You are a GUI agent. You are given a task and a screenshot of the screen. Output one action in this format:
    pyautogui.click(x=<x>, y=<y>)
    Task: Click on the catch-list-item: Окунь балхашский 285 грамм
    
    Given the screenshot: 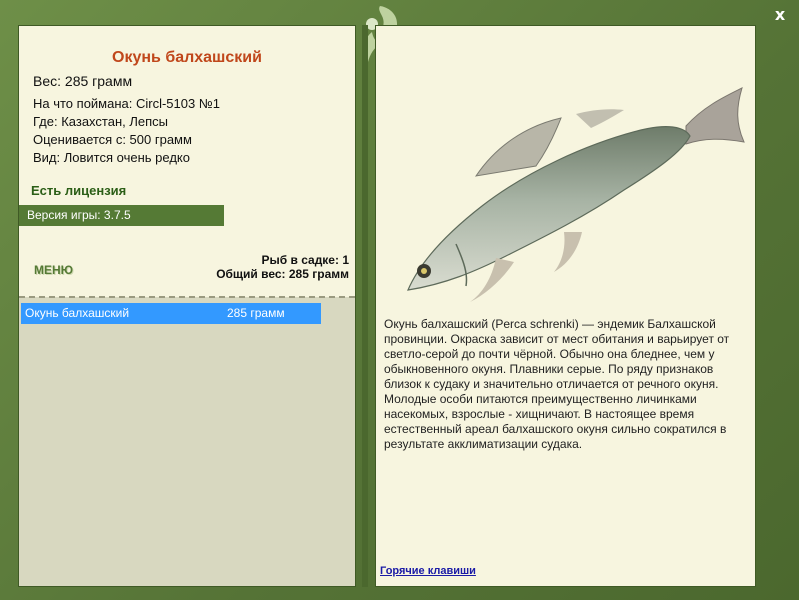 What is the action you would take?
    pyautogui.click(x=171, y=313)
    